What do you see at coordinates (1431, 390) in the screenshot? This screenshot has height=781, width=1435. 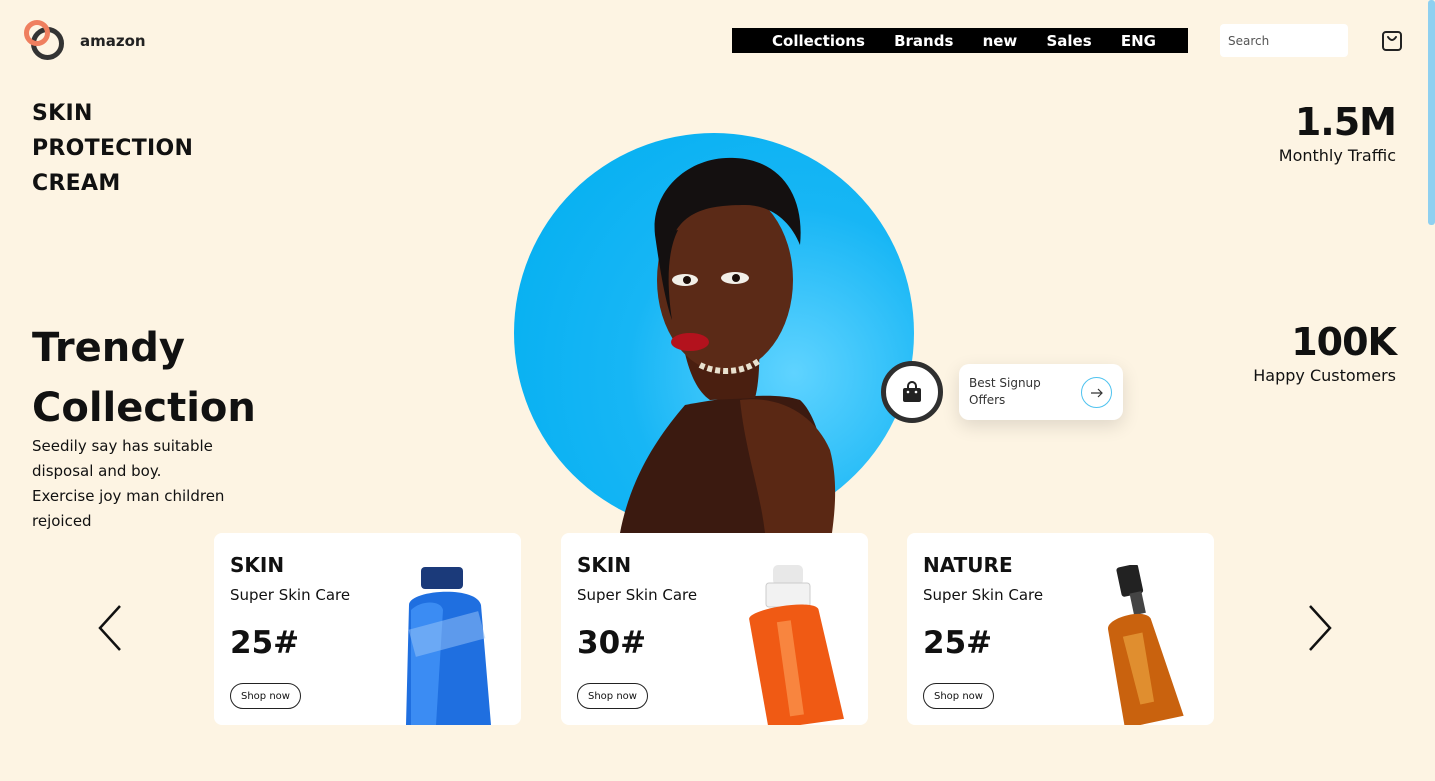 I see `scrollbar-track` at bounding box center [1431, 390].